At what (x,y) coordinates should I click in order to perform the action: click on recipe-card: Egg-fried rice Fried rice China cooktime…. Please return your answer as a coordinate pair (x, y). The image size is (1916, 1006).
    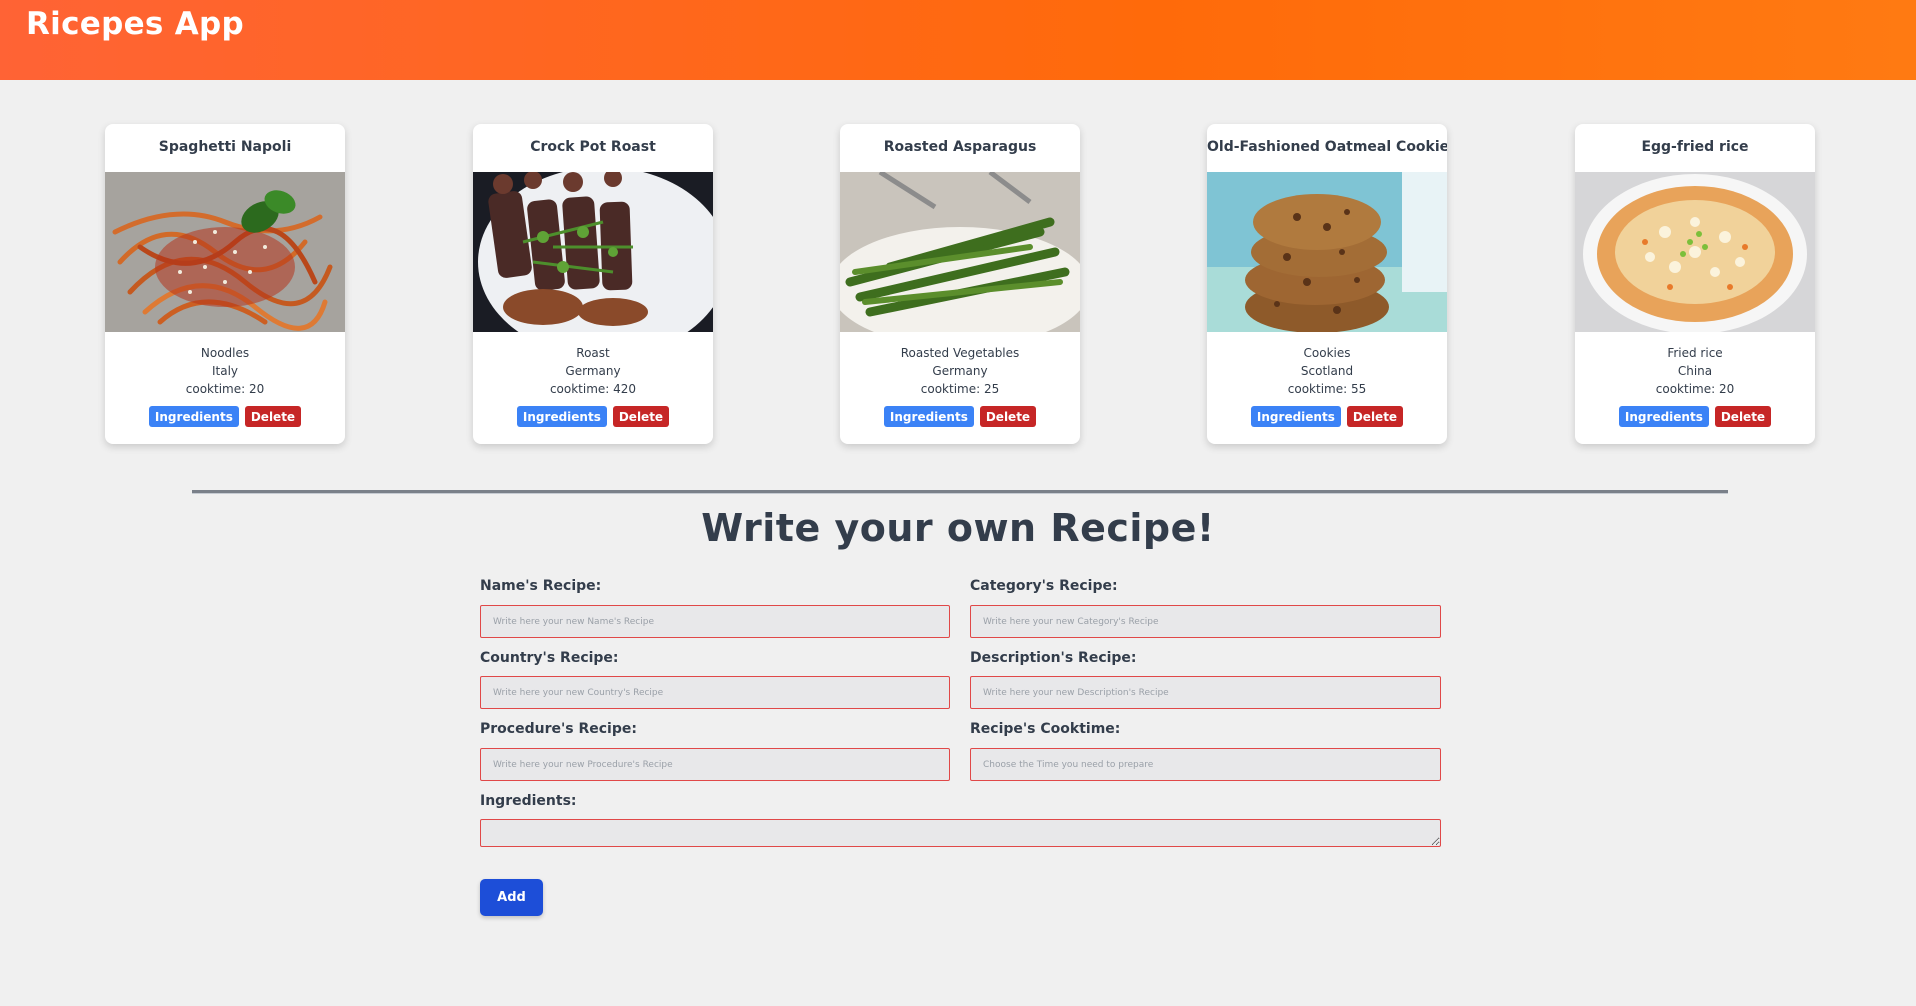
    Looking at the image, I should click on (1695, 284).